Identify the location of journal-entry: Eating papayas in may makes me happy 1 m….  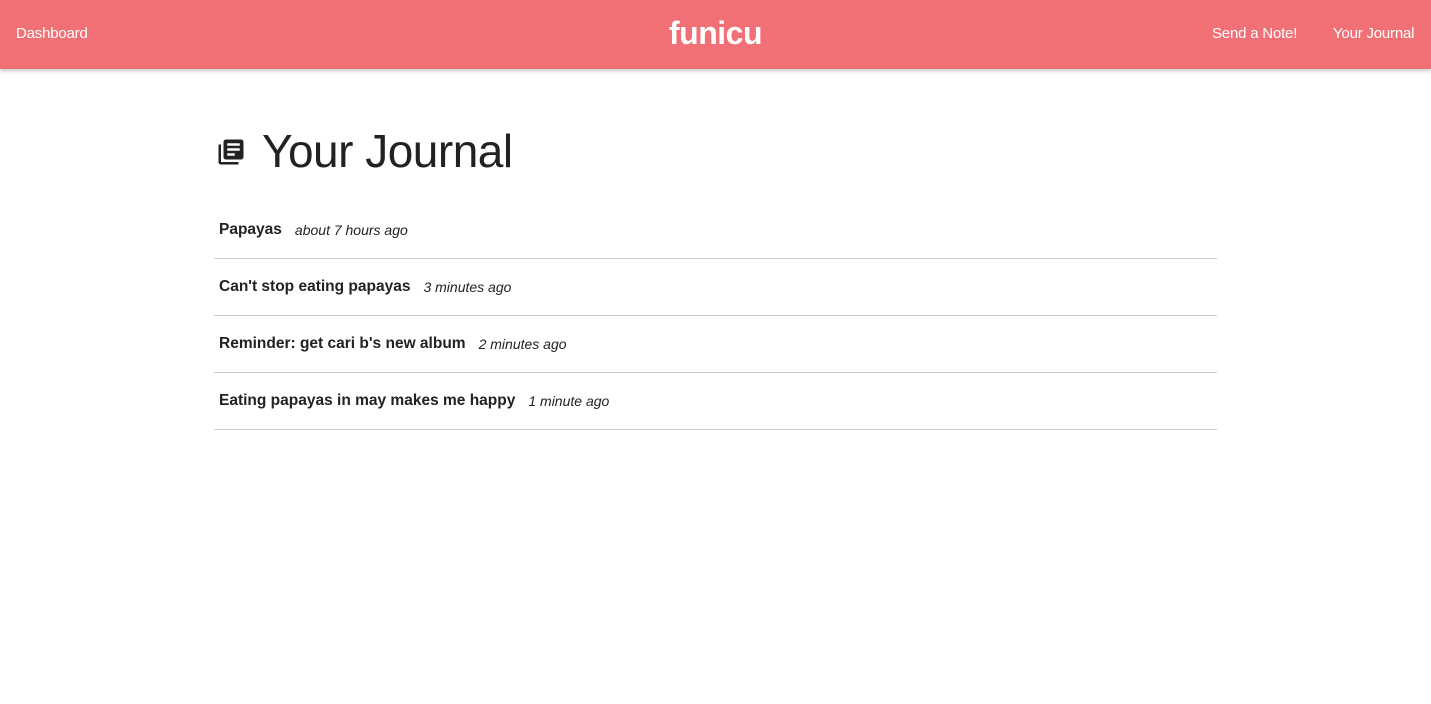
(715, 401).